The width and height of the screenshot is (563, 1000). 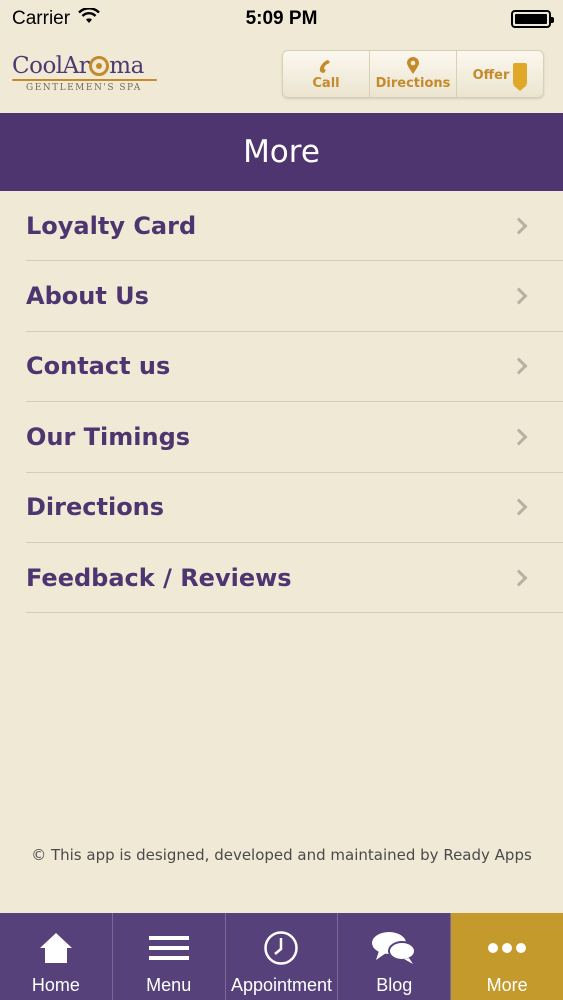 What do you see at coordinates (281, 948) in the screenshot?
I see `clock-icon` at bounding box center [281, 948].